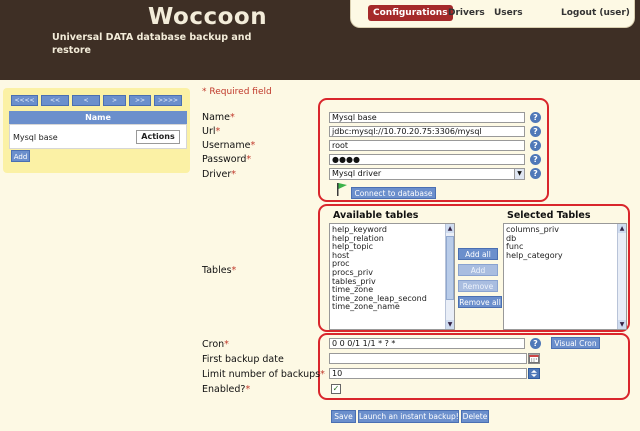 This screenshot has width=640, height=431. Describe the element at coordinates (219, 174) in the screenshot. I see `driver-label: Driver*` at that location.